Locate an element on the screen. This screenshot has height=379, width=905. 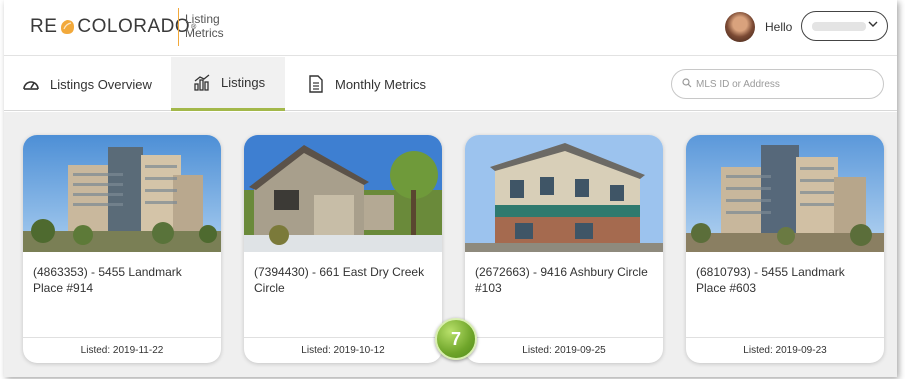
listing-title: (2672663) - 9416 Ashbury Circle #103 is located at coordinates (565, 280).